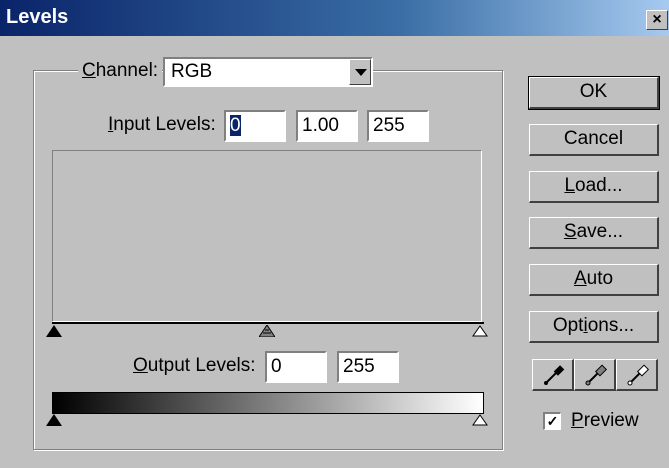  Describe the element at coordinates (268, 323) in the screenshot. I see `input-slider-track` at that location.